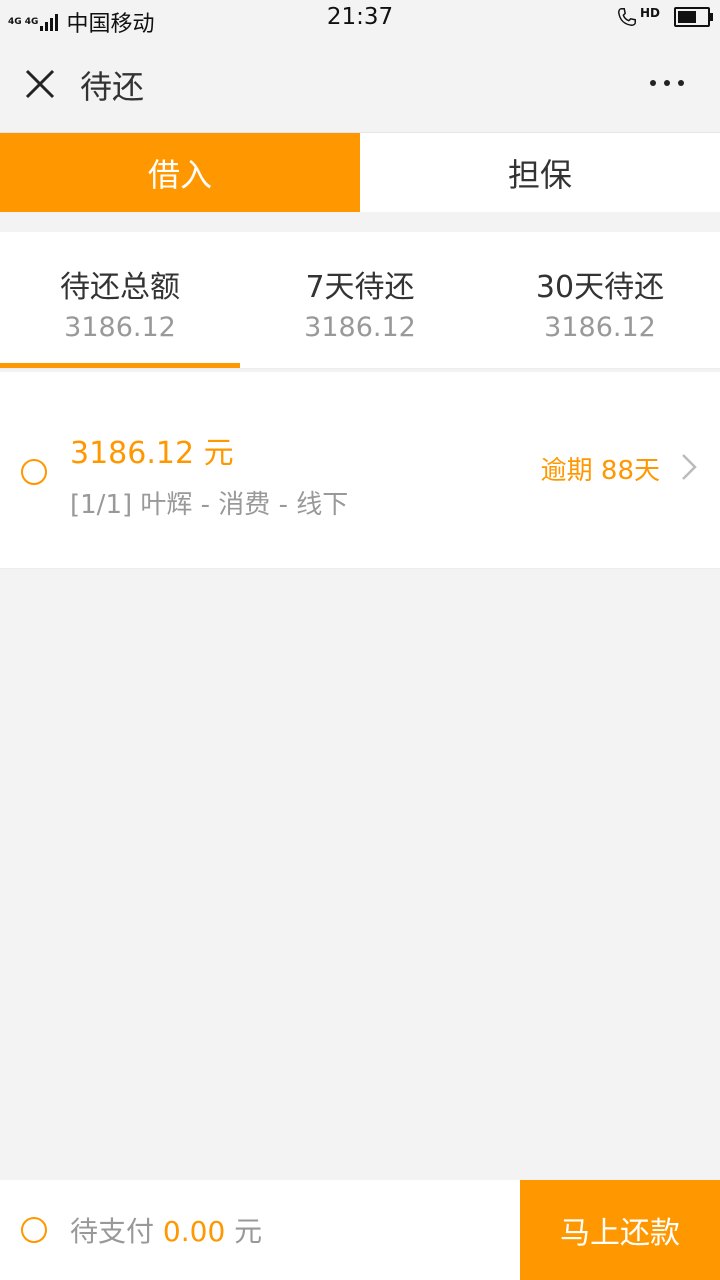 This screenshot has height=1280, width=720. I want to click on status-right: HD, so click(664, 17).